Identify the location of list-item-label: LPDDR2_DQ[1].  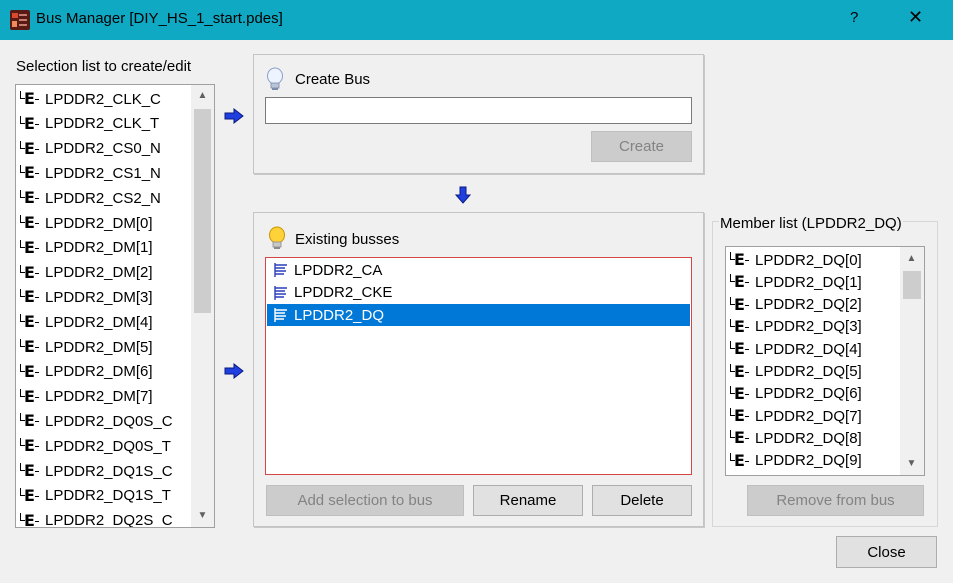
(808, 282).